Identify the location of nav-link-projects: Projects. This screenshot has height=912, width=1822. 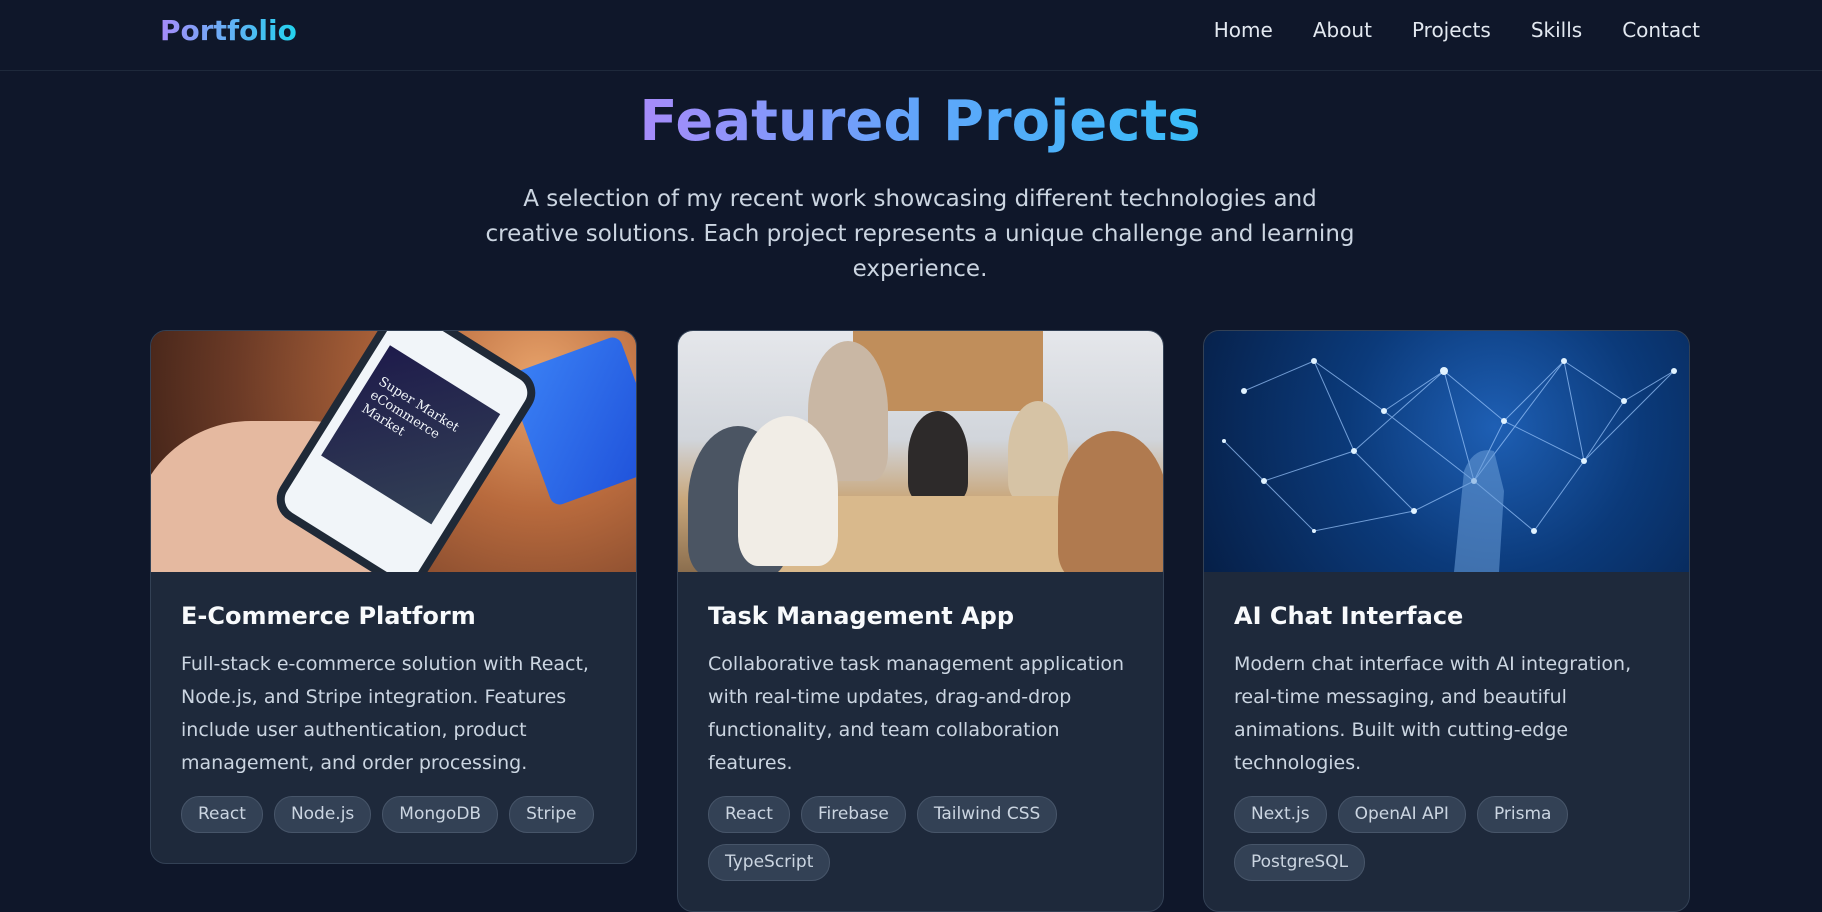
(1451, 30).